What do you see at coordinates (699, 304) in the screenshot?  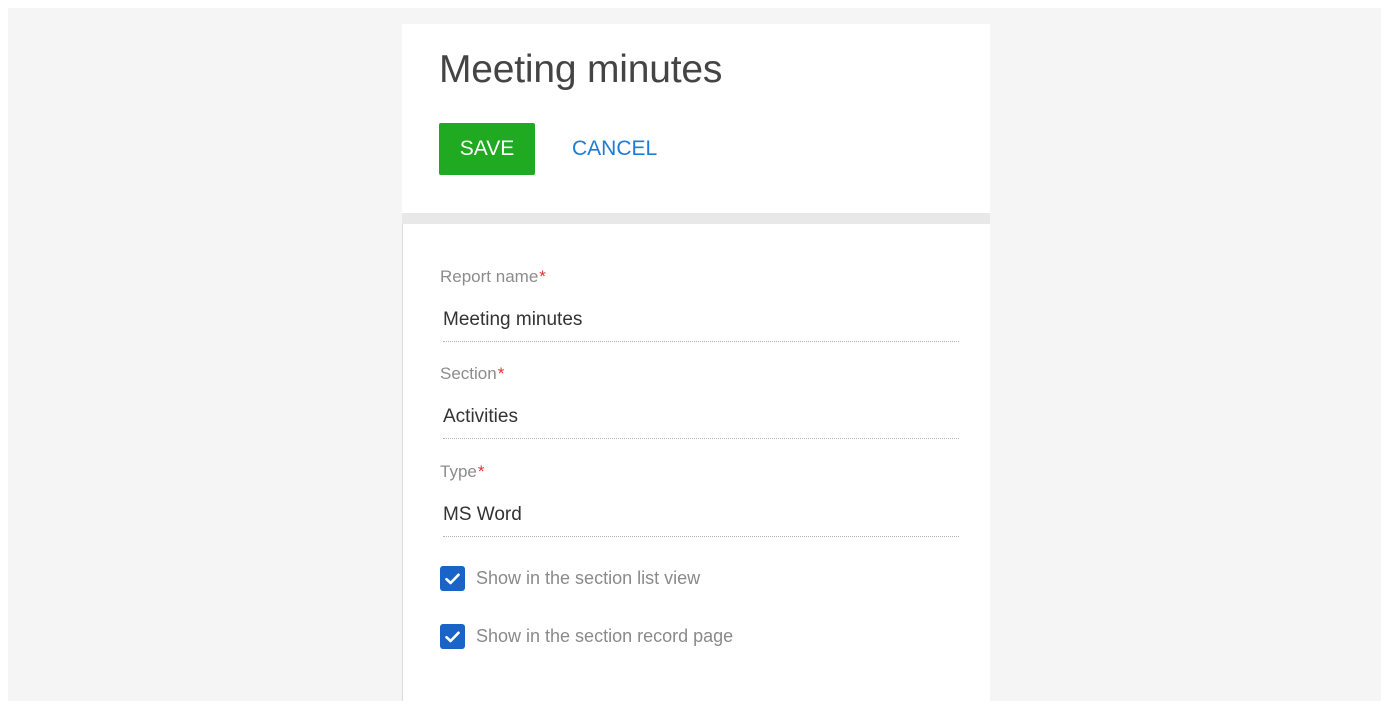 I see `report-name-field: Report name* Meeting minutes` at bounding box center [699, 304].